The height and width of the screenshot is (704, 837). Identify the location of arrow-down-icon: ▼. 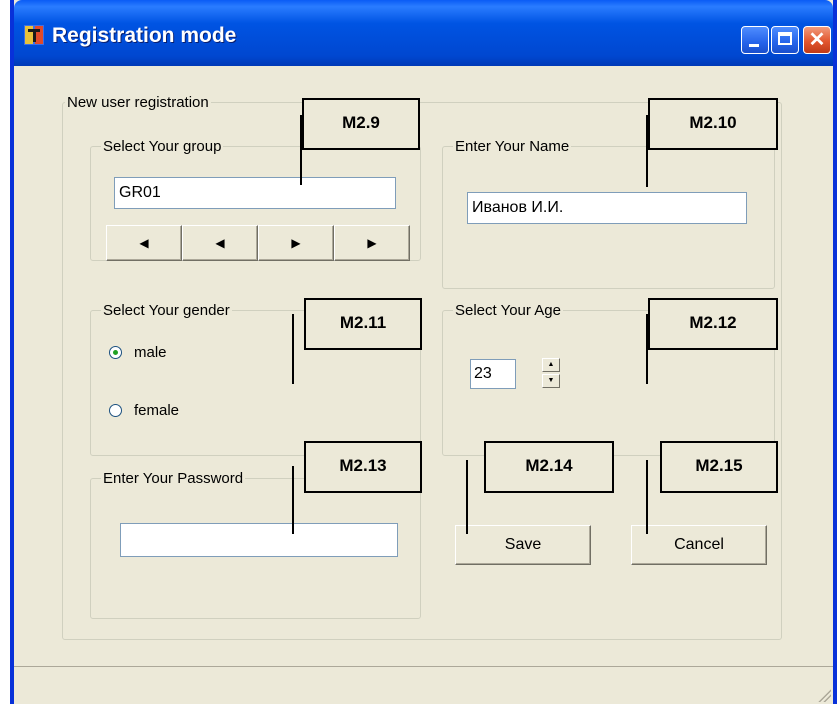
(551, 380).